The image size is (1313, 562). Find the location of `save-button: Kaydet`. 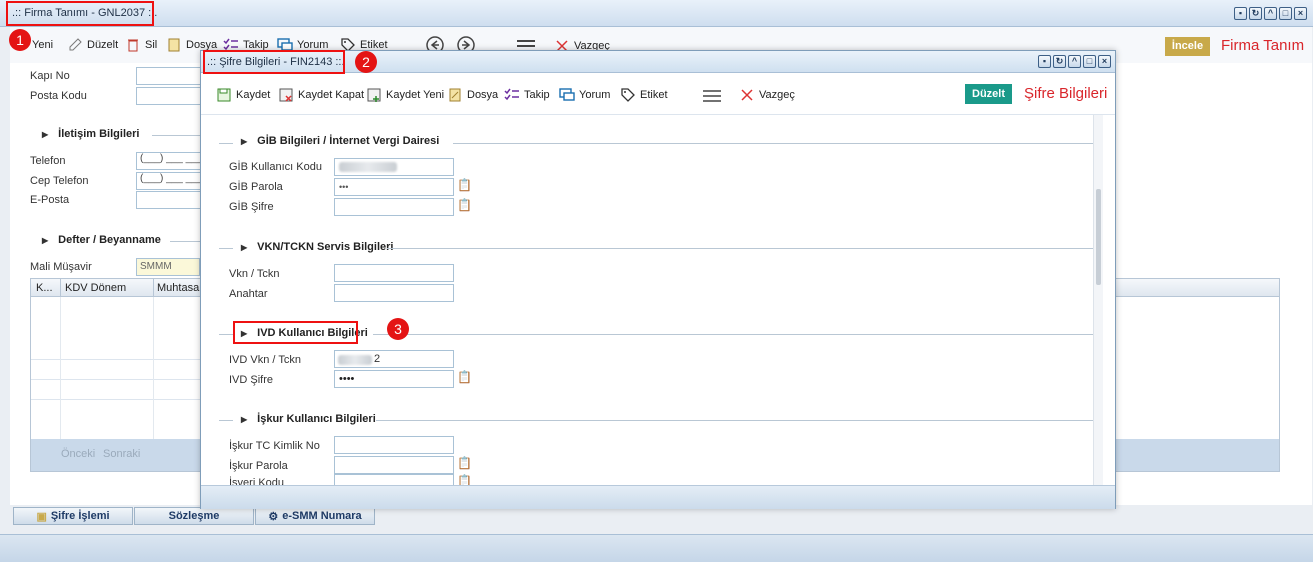

save-button: Kaydet is located at coordinates (243, 95).